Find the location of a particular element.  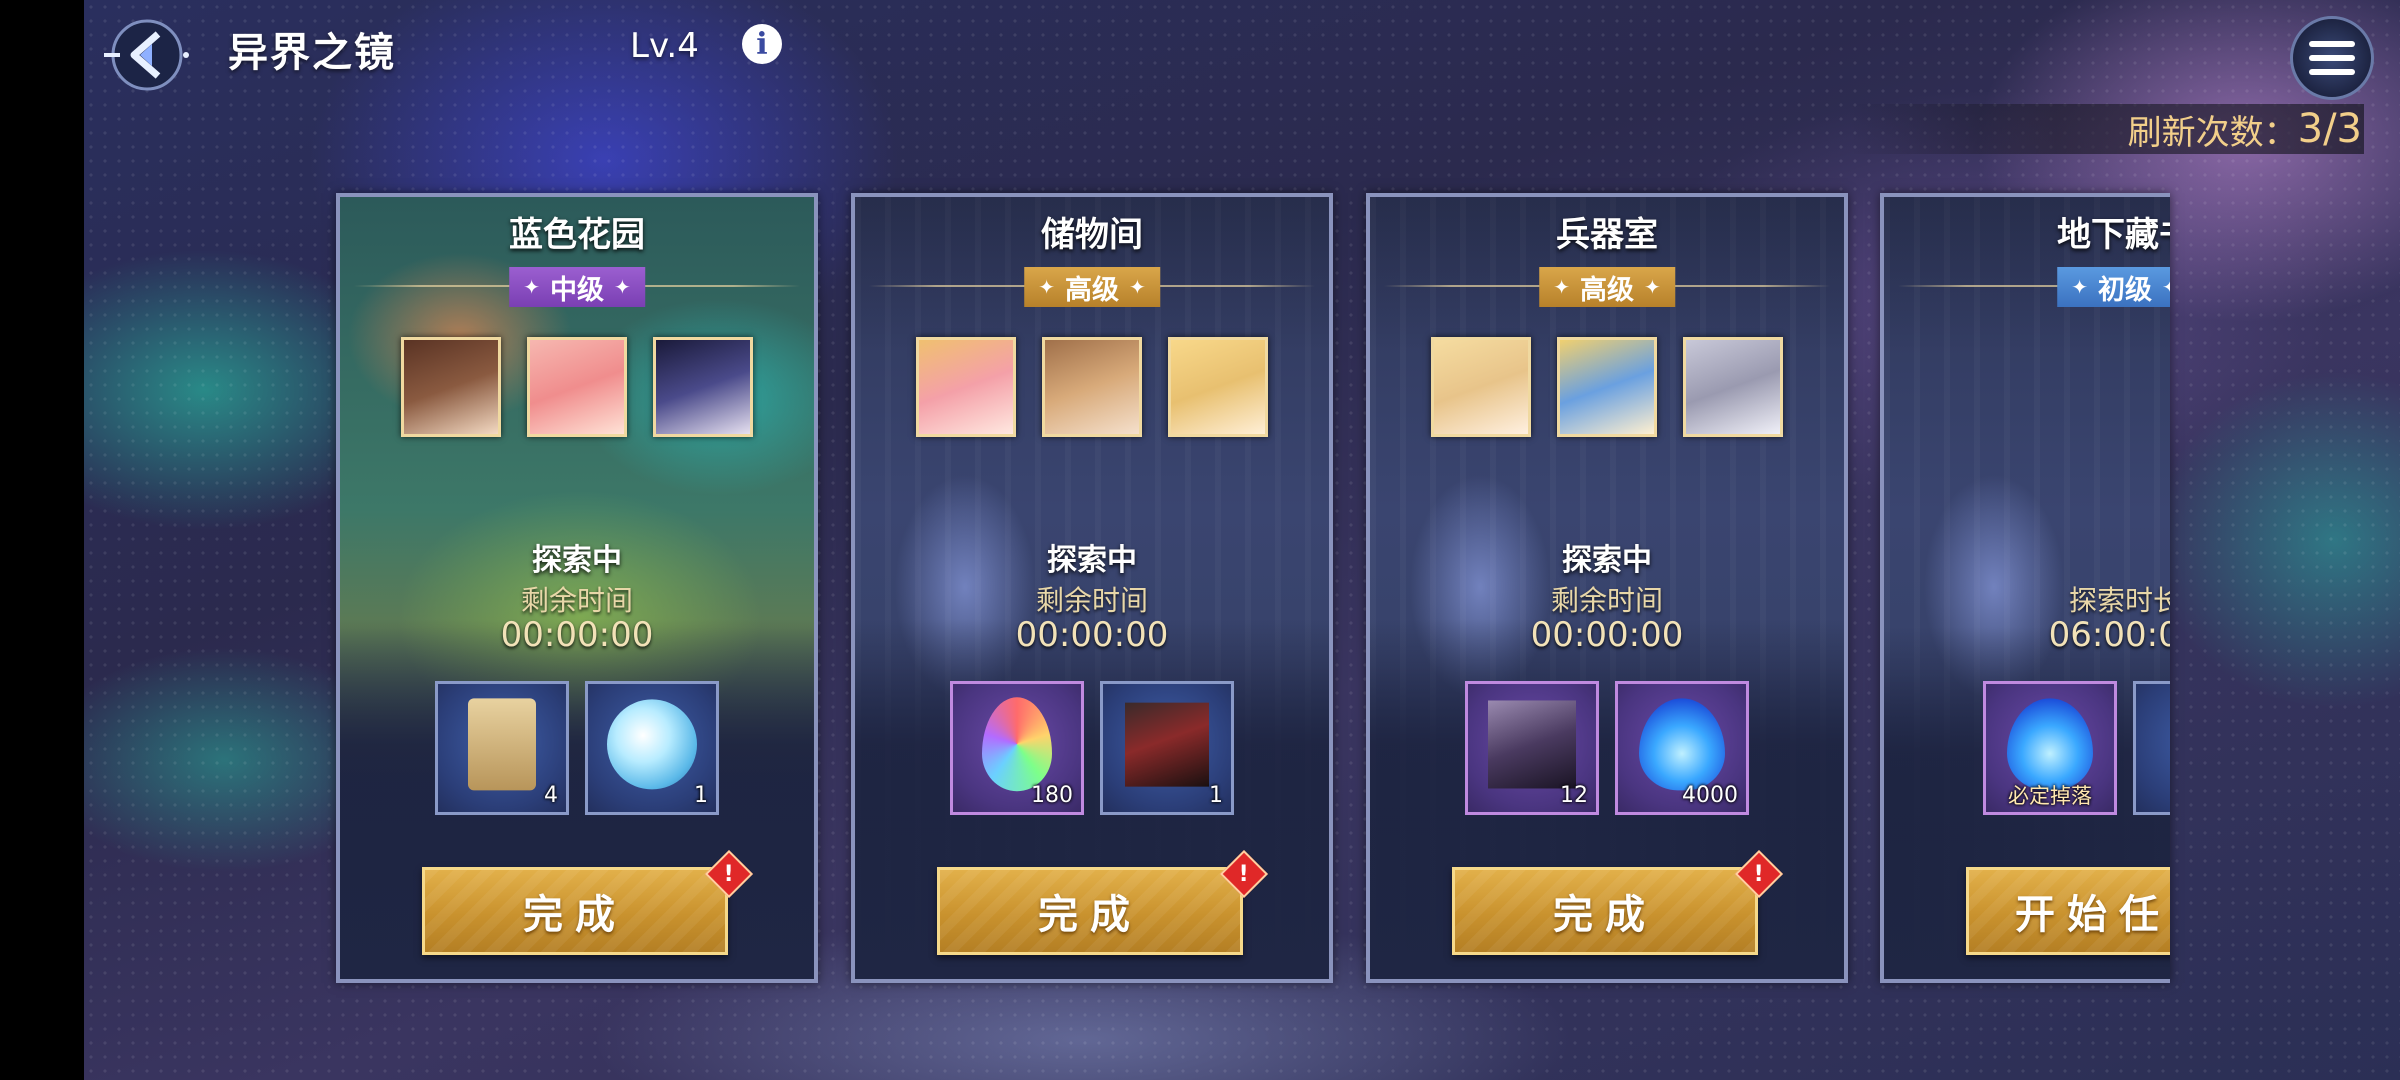

reward-qty: 12 is located at coordinates (1574, 795).